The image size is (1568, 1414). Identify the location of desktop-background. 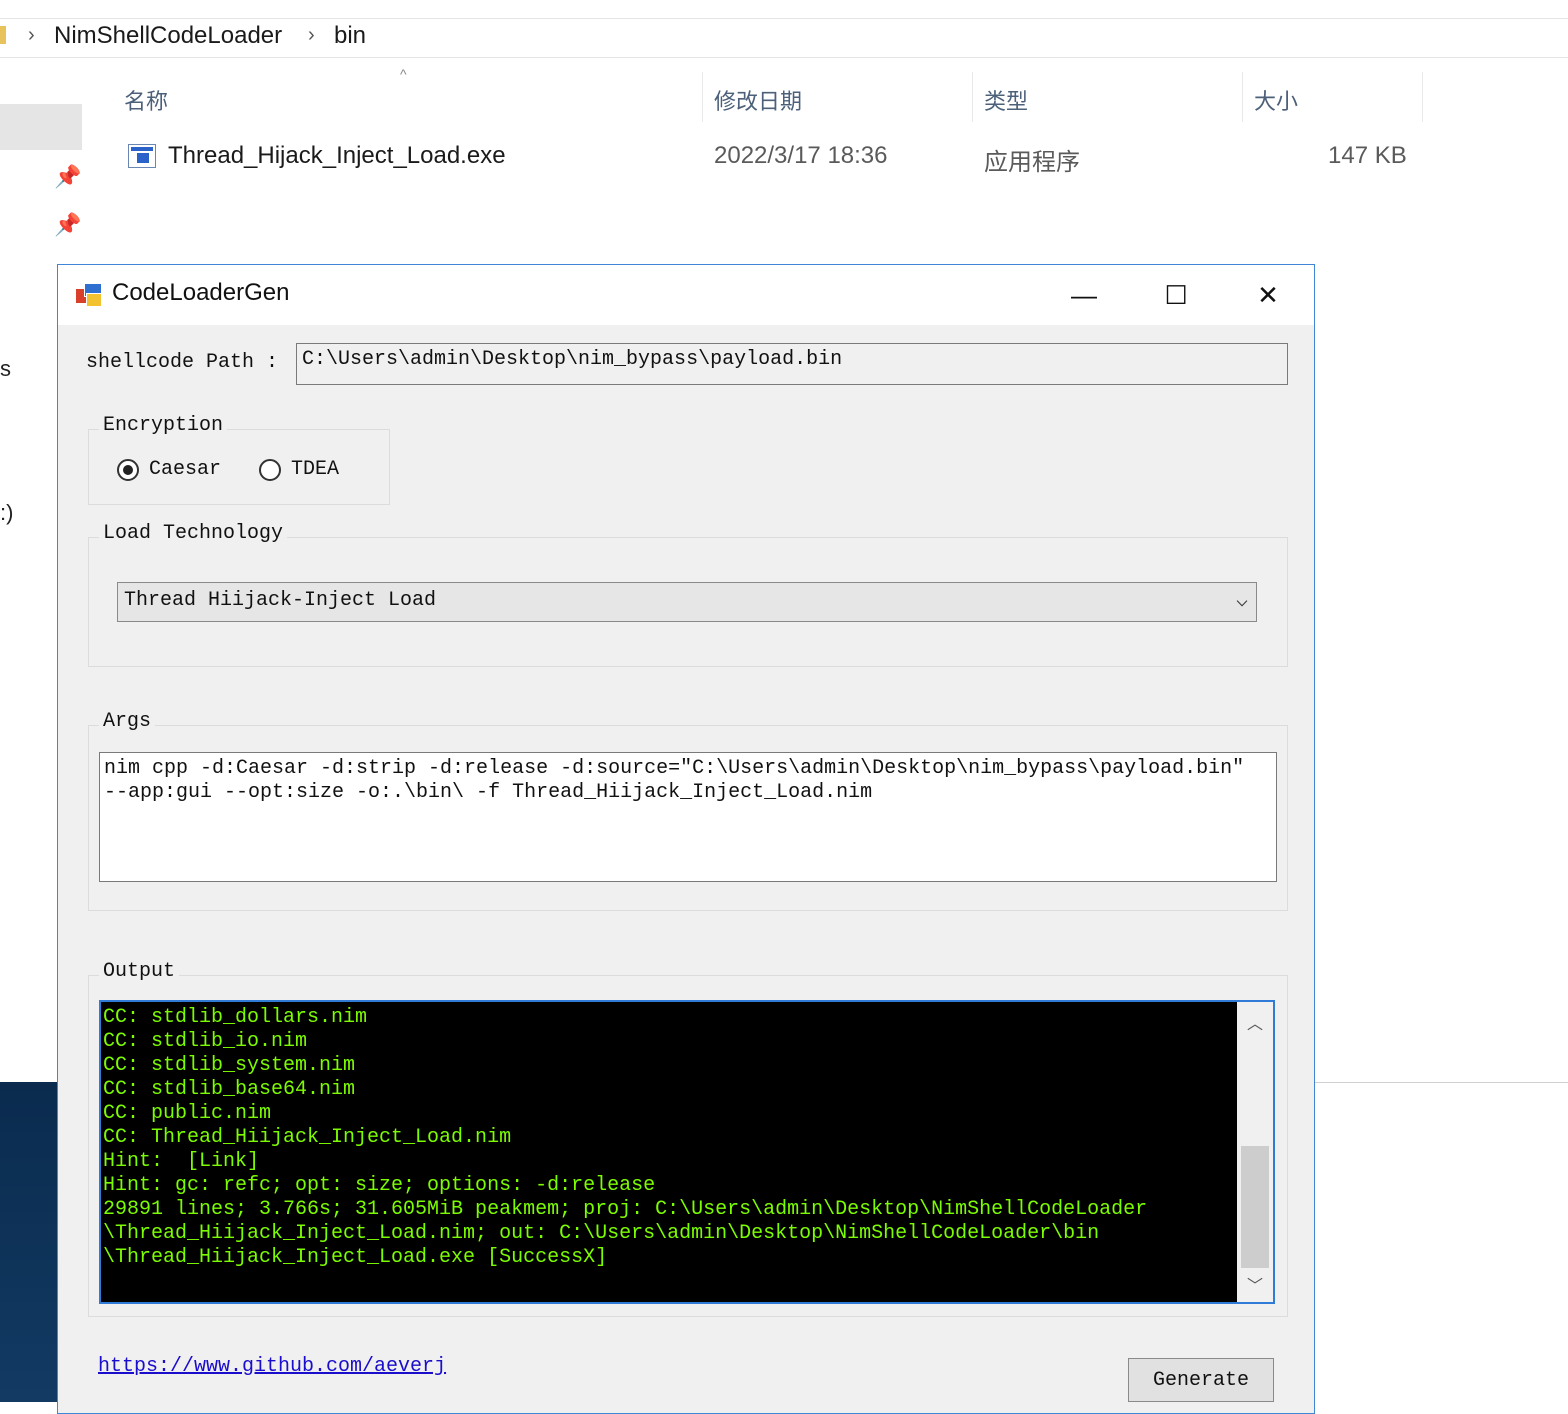
(29, 1242).